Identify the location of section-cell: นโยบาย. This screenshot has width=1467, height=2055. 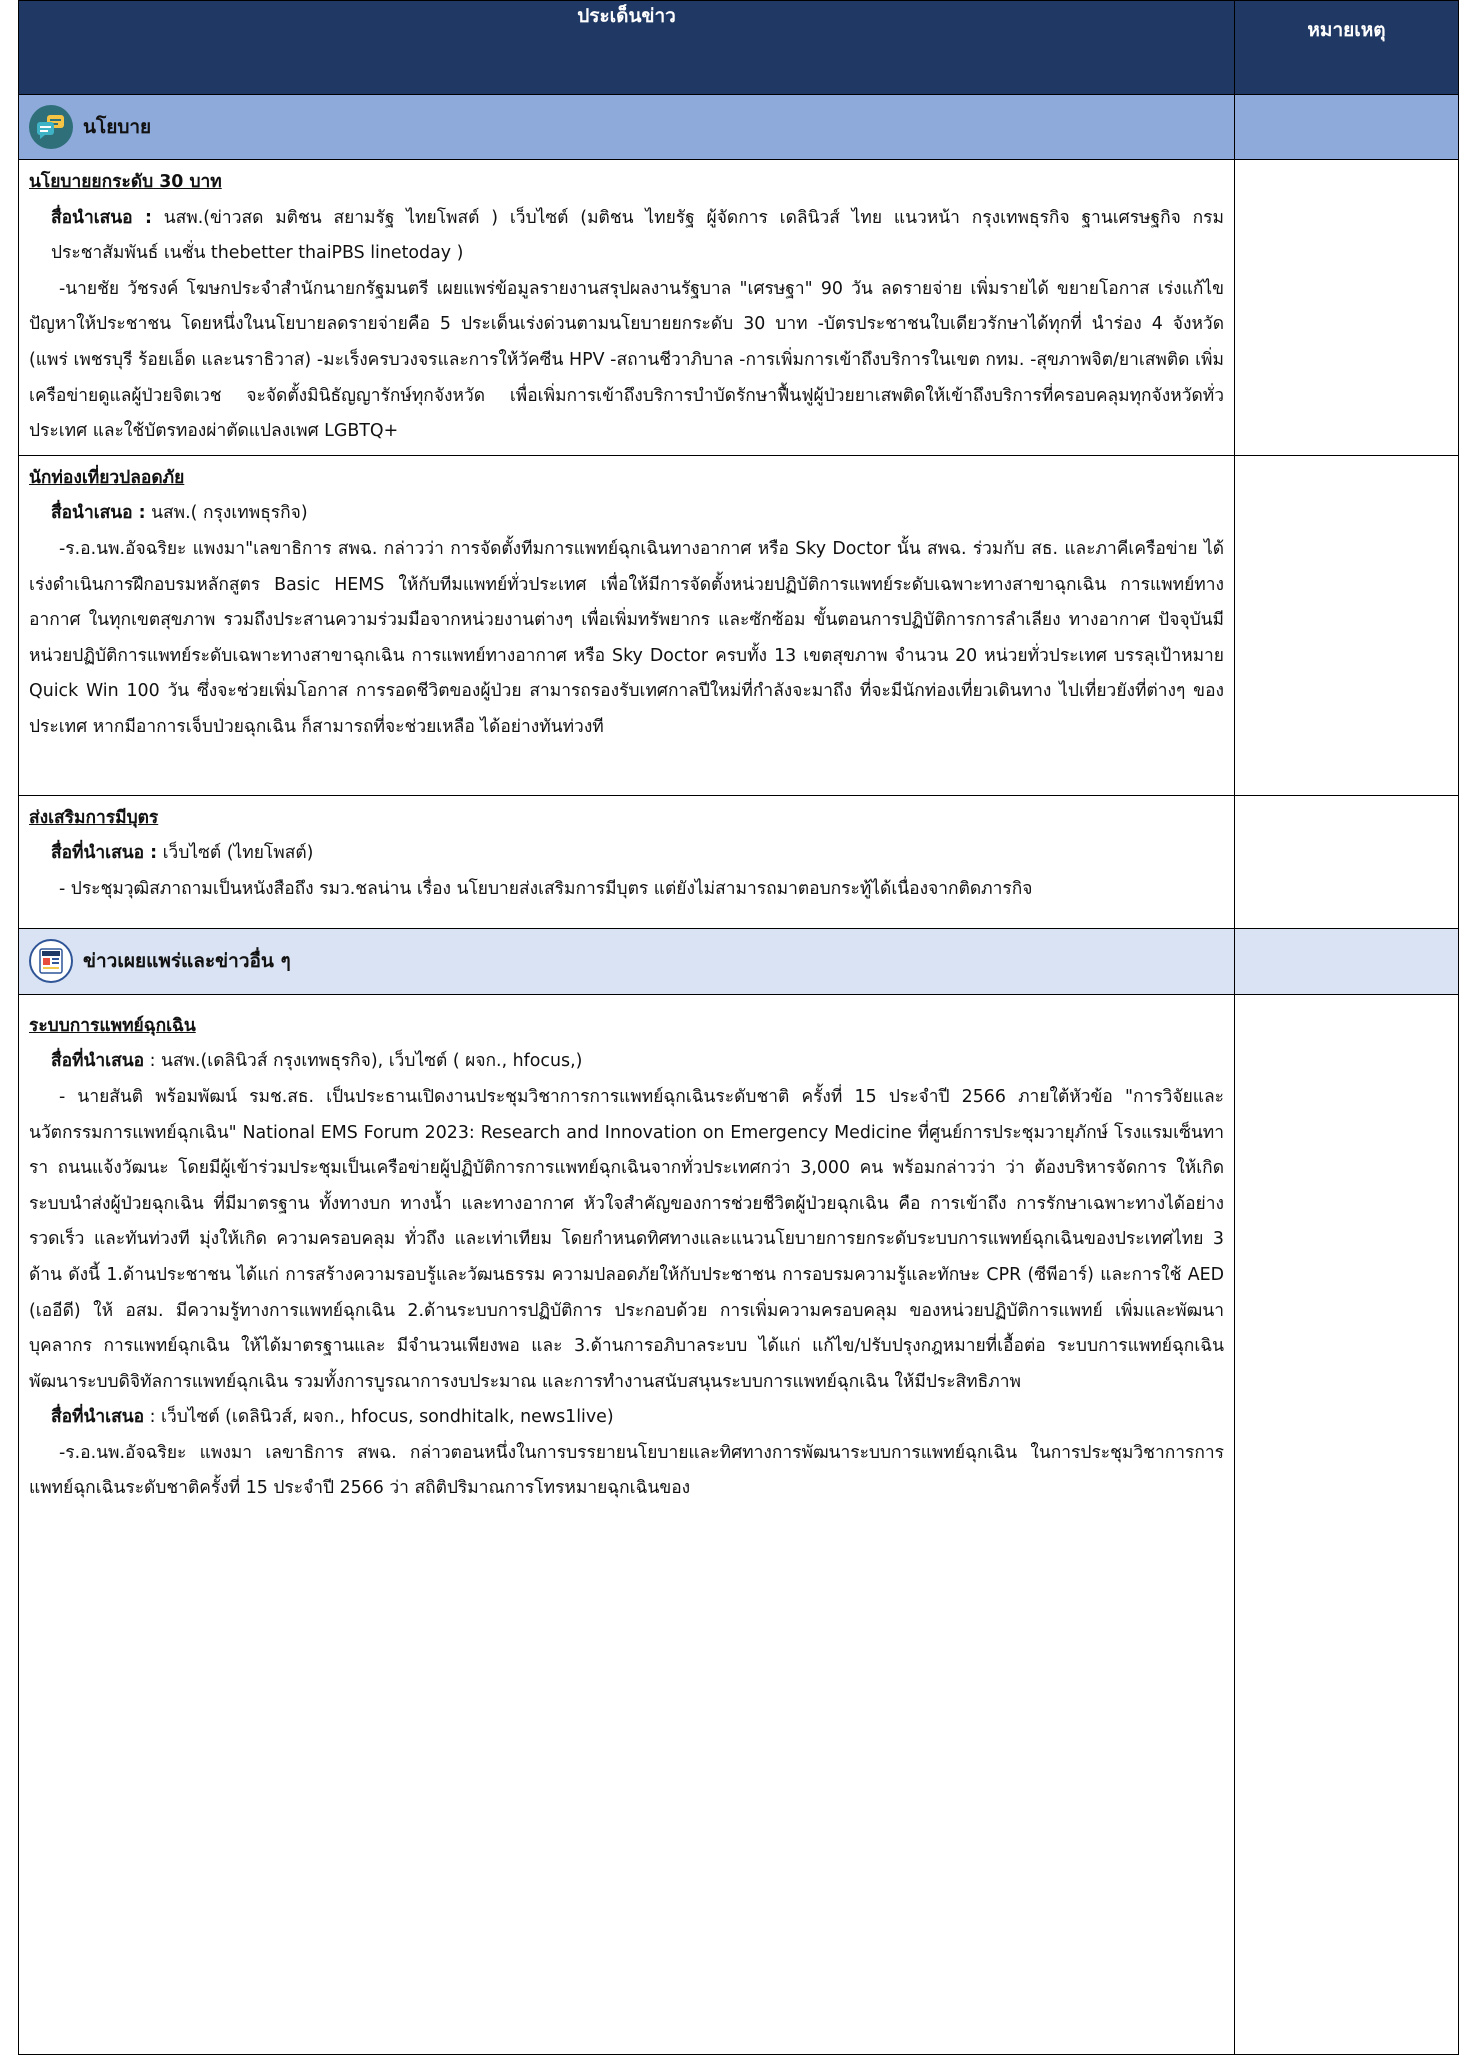
(626, 127).